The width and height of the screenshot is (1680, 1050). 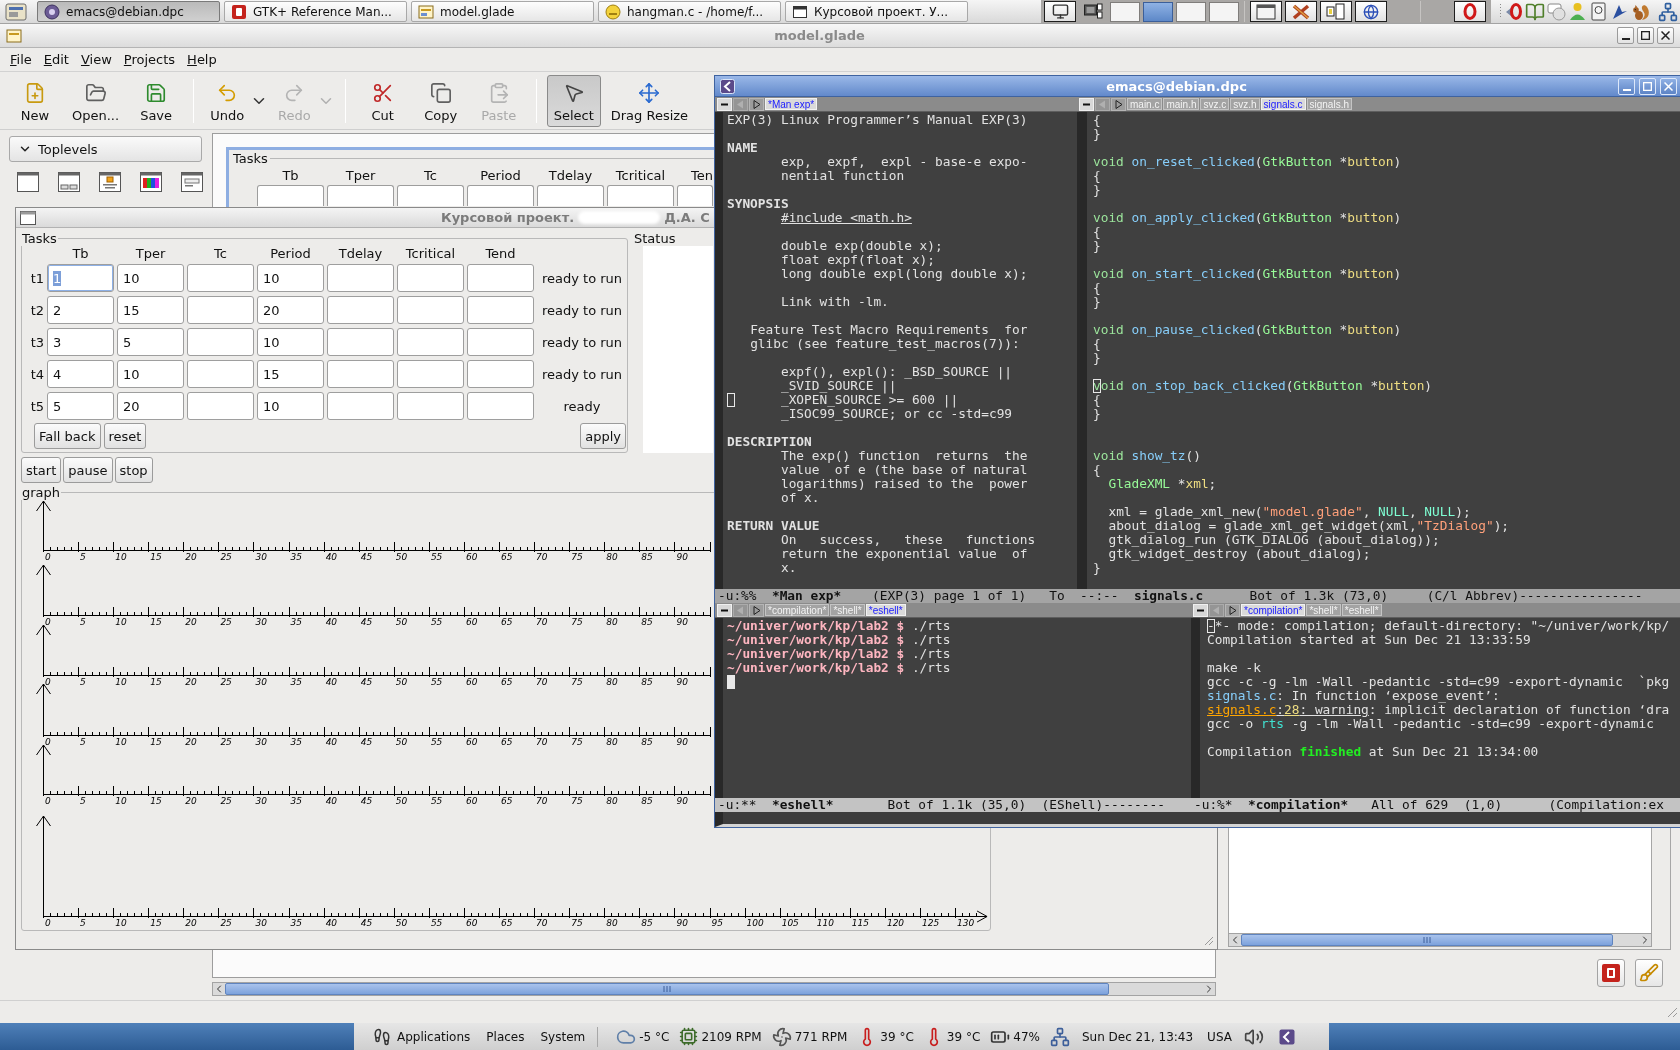 I want to click on push-button: pause, so click(x=88, y=470).